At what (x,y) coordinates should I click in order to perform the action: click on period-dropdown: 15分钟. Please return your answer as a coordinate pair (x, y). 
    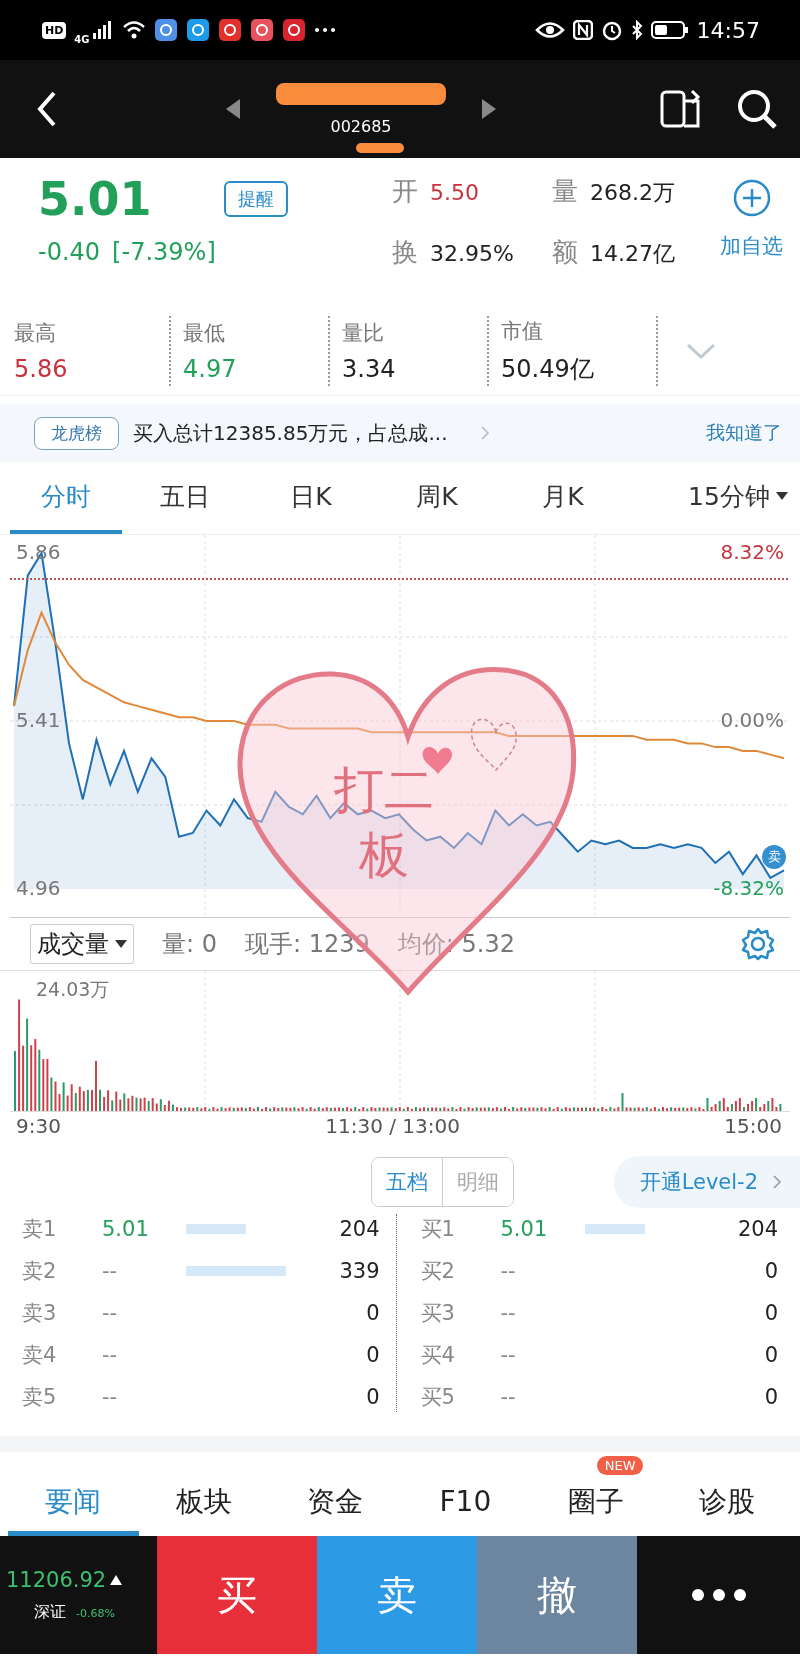
    Looking at the image, I should click on (738, 498).